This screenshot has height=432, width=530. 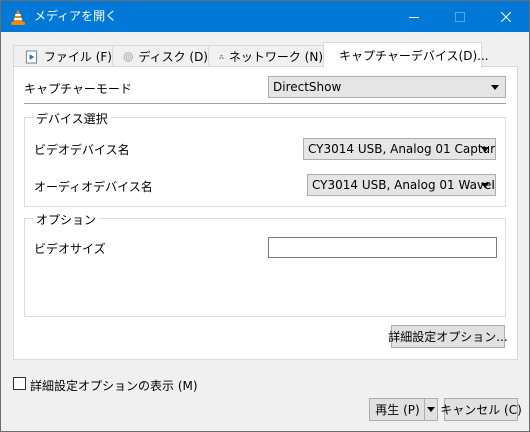 I want to click on capture-mode-value: DirectShow, so click(x=307, y=87).